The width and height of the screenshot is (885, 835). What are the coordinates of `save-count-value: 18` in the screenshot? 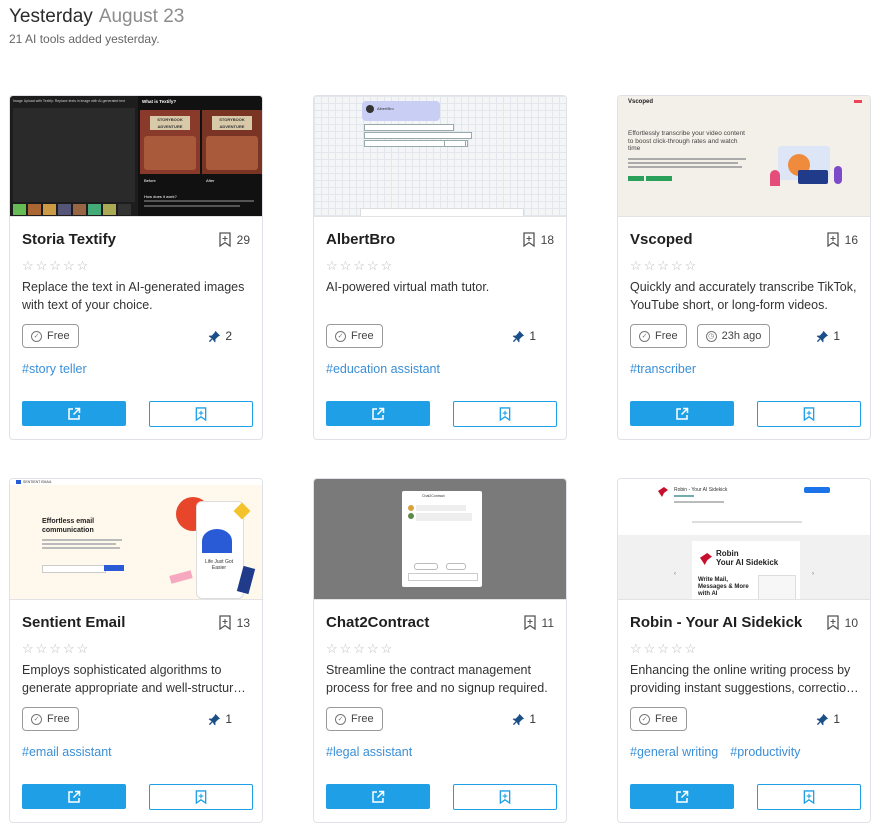 It's located at (547, 239).